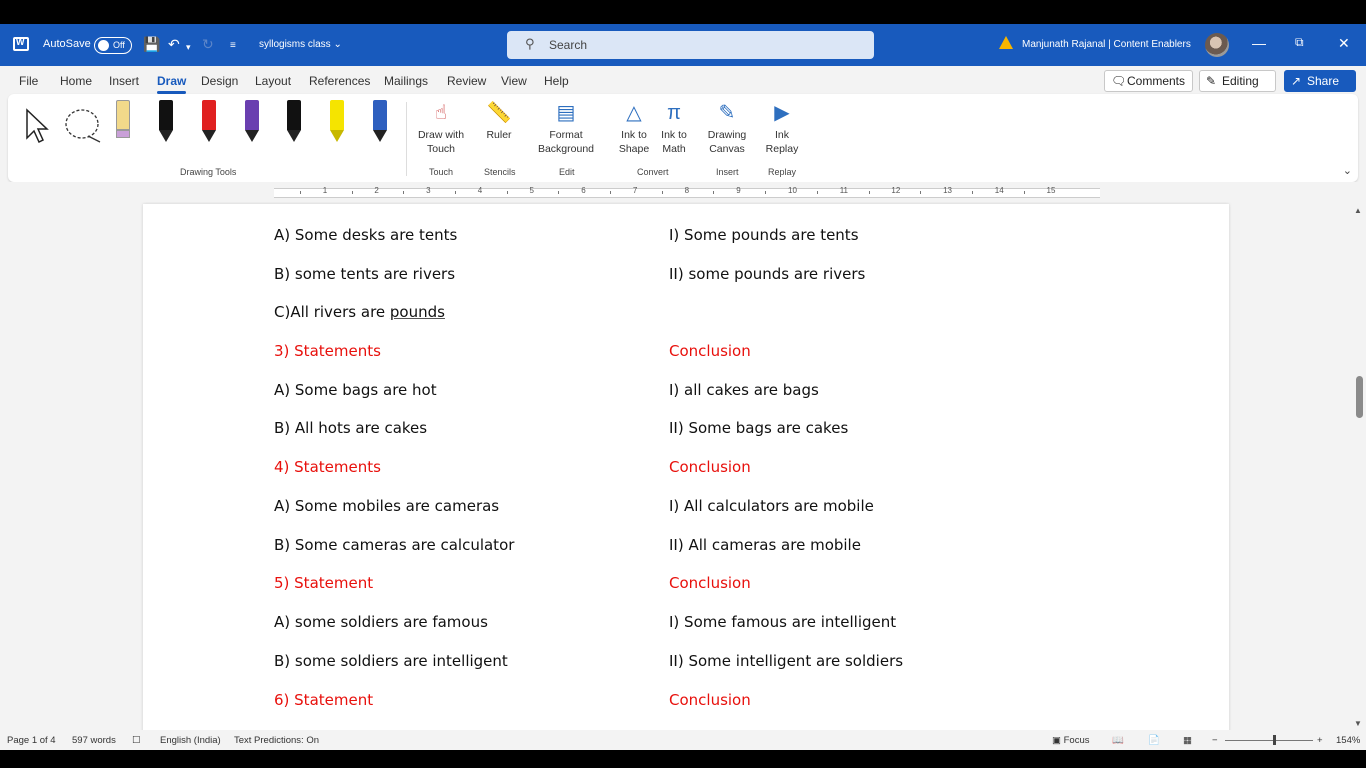 This screenshot has width=1366, height=768. I want to click on tab-layout: Layout, so click(273, 81).